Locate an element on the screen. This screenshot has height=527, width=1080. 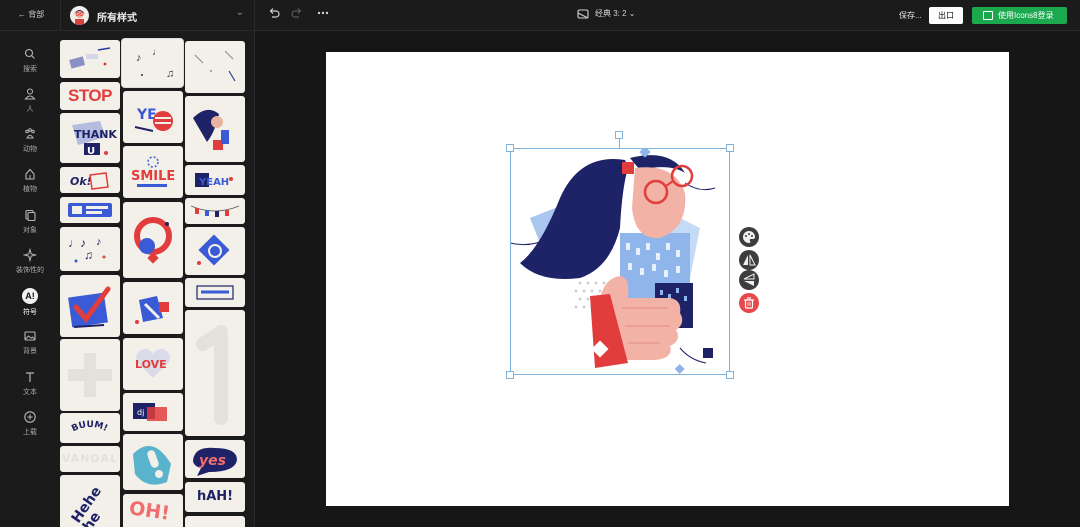
nav-item-search: 搜索 is located at coordinates (30, 60).